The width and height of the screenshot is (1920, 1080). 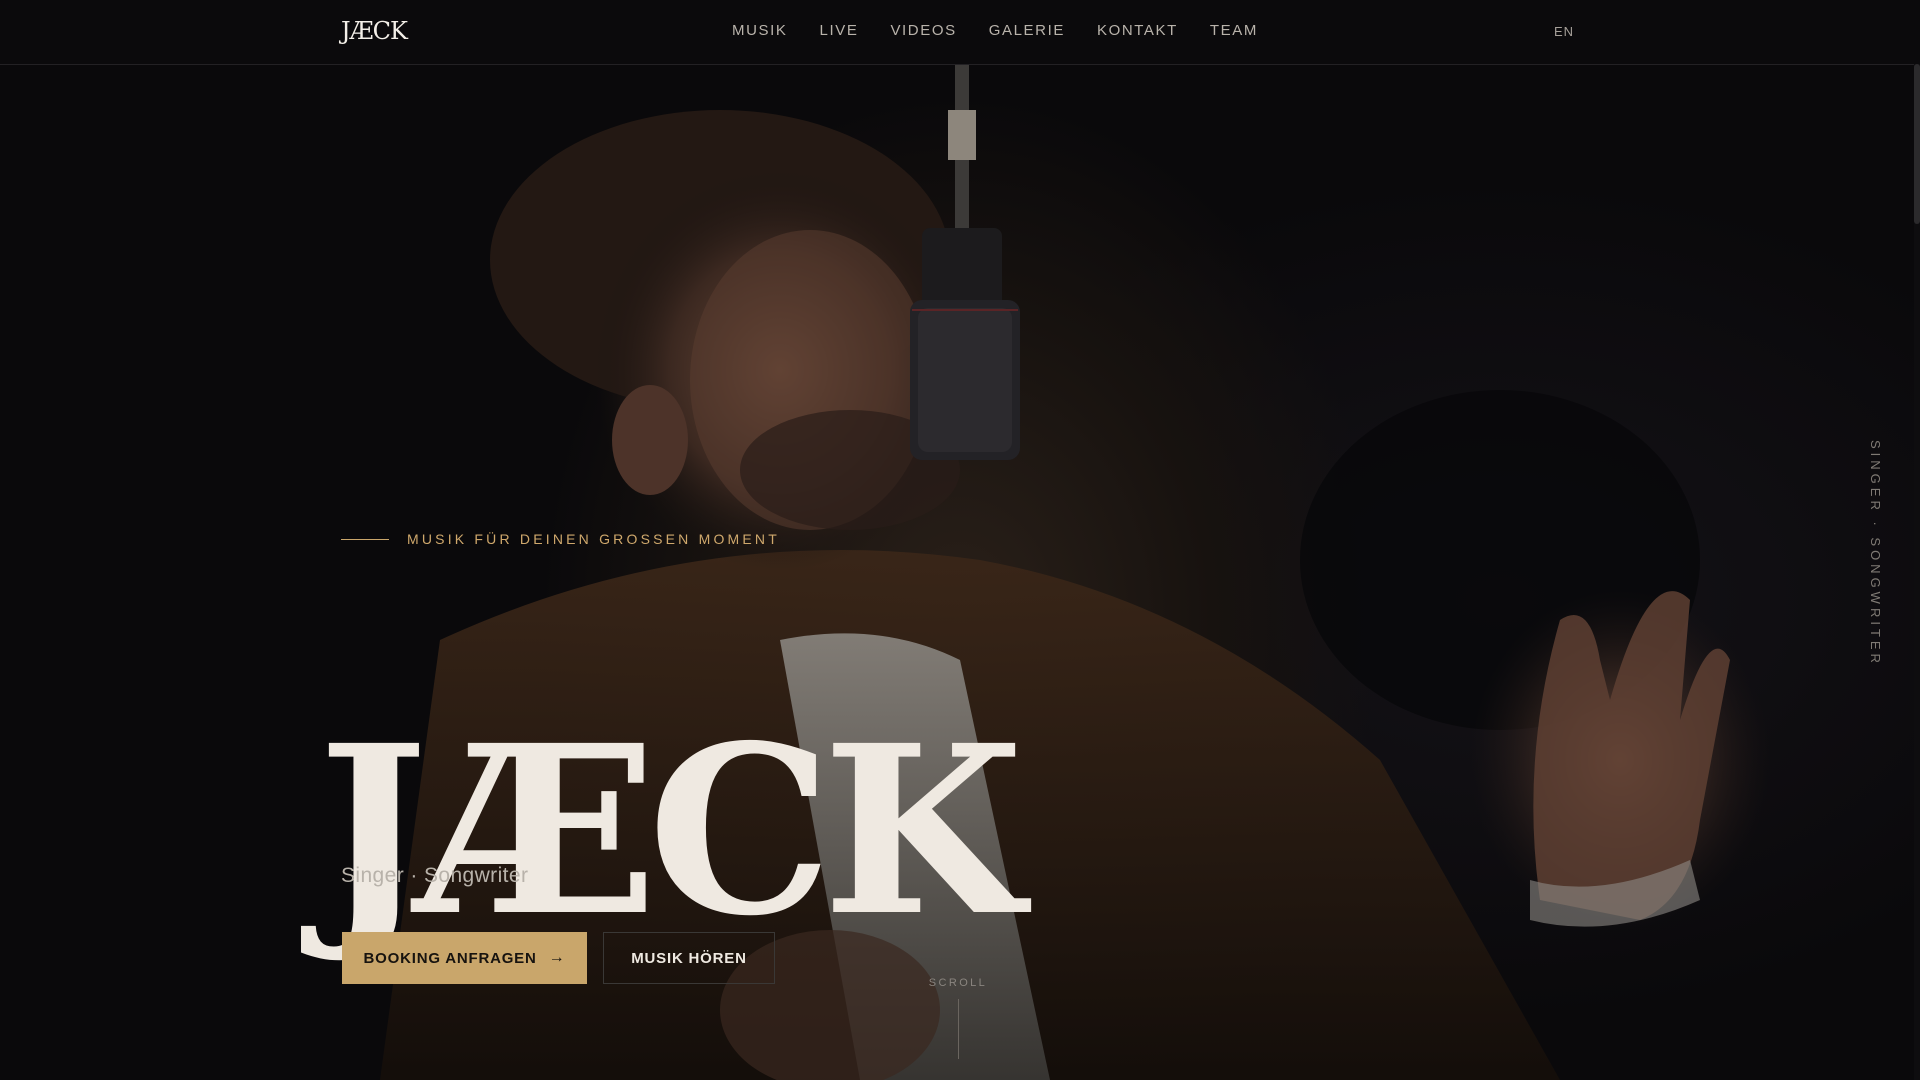 I want to click on nav-item-galerie: GALERIE, so click(x=1027, y=30).